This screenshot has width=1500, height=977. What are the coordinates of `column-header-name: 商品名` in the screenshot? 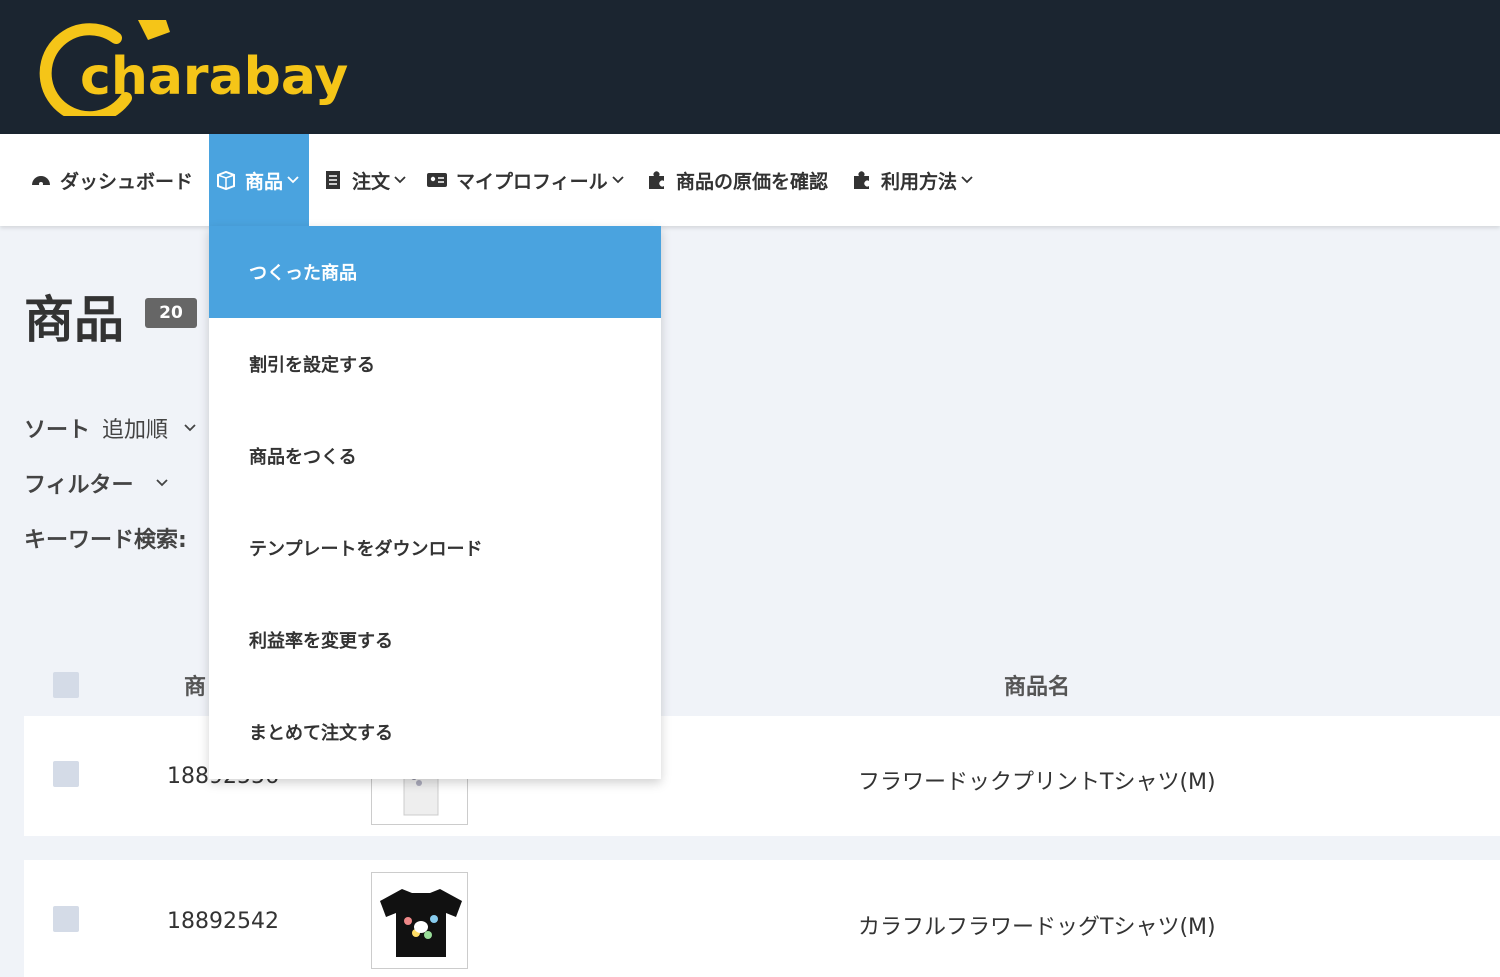 It's located at (1037, 685).